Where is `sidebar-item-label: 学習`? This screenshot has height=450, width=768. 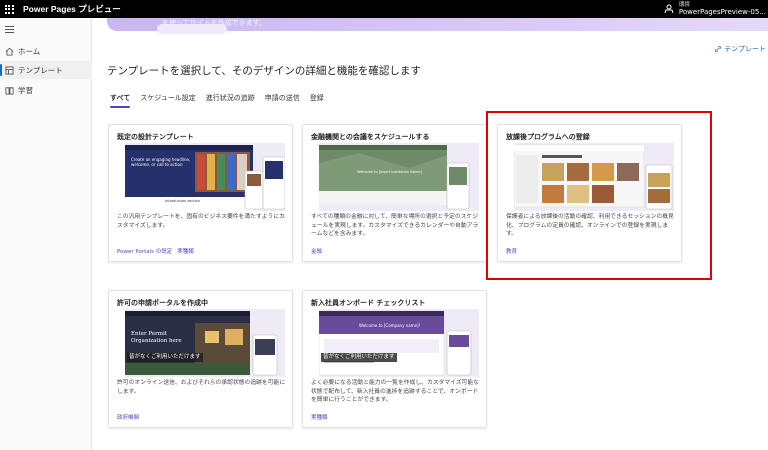 sidebar-item-label: 学習 is located at coordinates (25, 90).